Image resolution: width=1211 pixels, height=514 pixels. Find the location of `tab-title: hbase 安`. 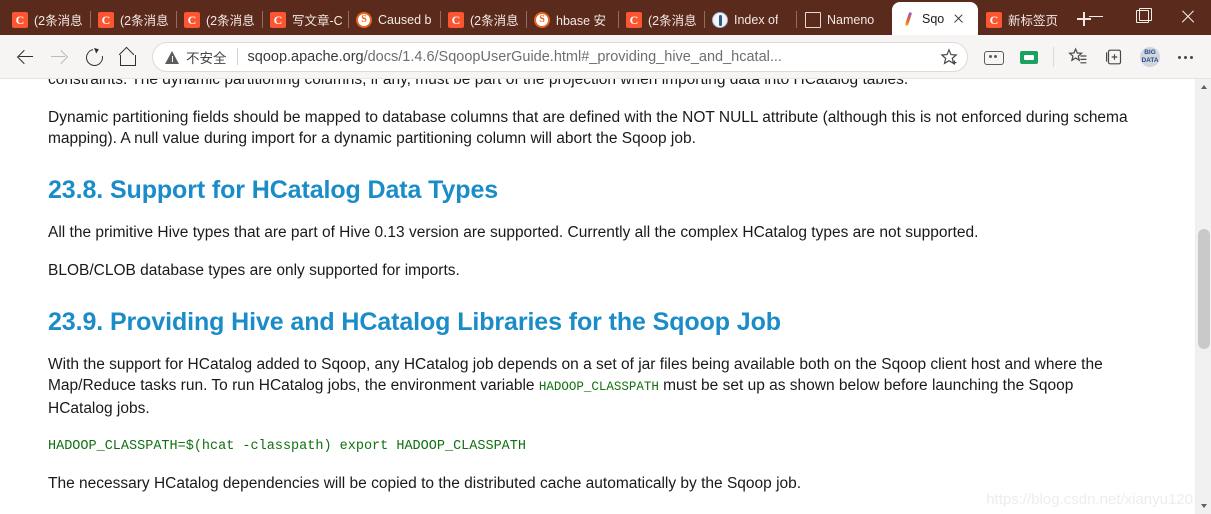

tab-title: hbase 安 is located at coordinates (581, 21).